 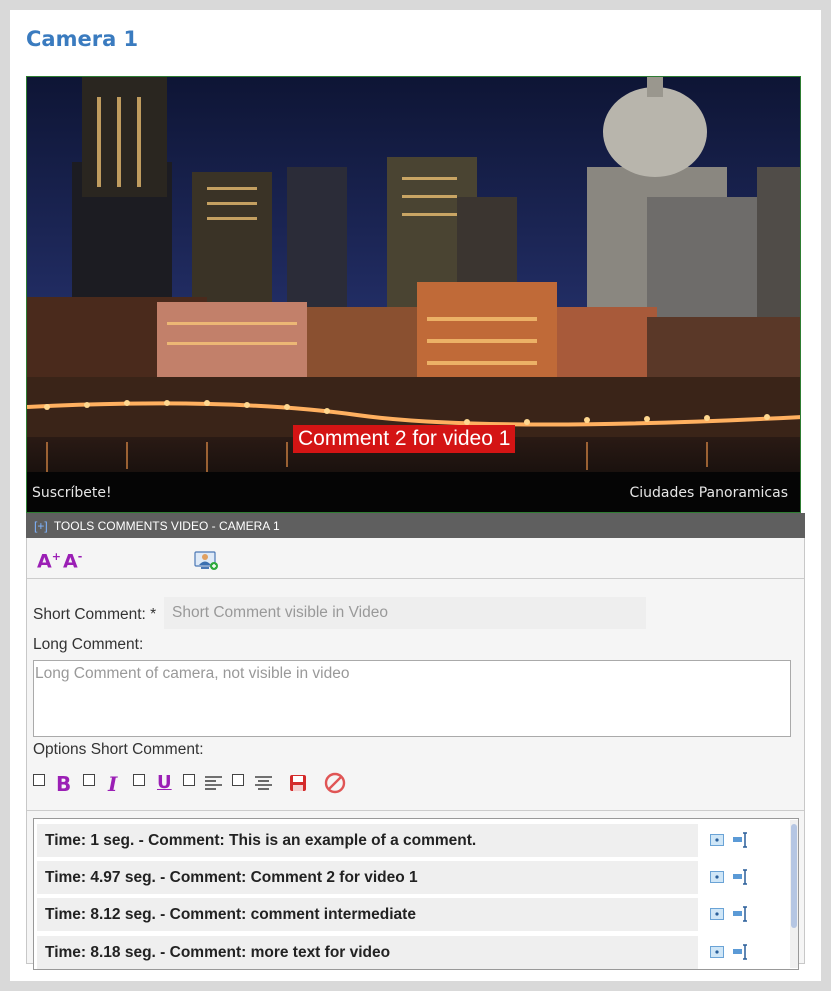 I want to click on save-icon, so click(x=298, y=783).